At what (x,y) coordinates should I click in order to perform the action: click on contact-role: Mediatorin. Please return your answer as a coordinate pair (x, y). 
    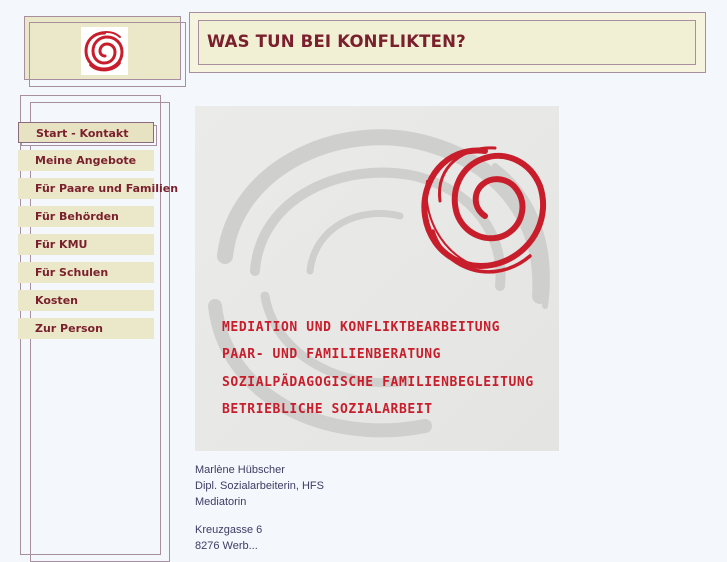
    Looking at the image, I should click on (221, 502).